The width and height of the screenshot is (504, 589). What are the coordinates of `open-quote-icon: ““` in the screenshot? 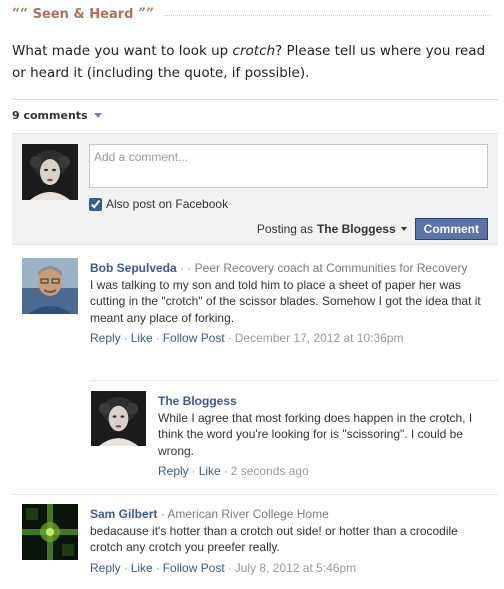 It's located at (20, 14).